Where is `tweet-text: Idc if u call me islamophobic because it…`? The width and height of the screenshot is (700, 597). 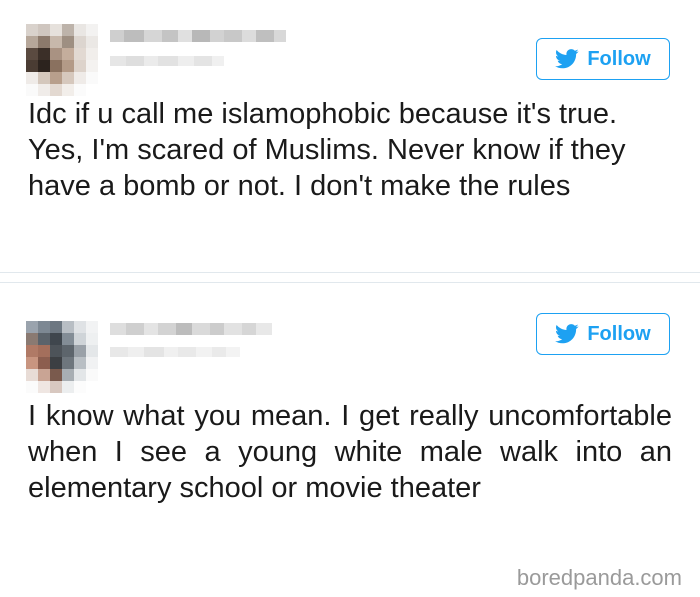
tweet-text: Idc if u call me islamophobic because it… is located at coordinates (327, 150).